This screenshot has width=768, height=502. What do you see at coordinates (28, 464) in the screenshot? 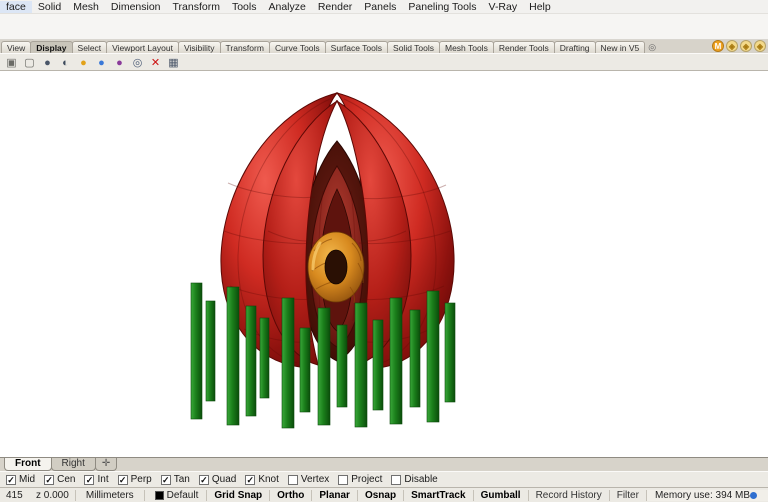
I see `viewport-tab-front: Front` at bounding box center [28, 464].